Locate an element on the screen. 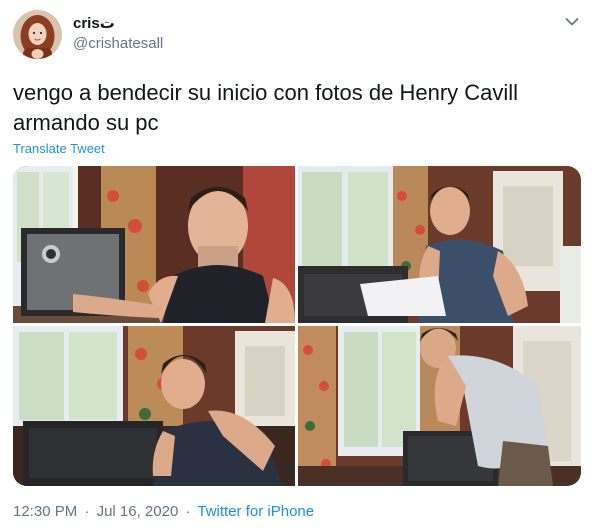  display-name-emoji: ت is located at coordinates (107, 23).